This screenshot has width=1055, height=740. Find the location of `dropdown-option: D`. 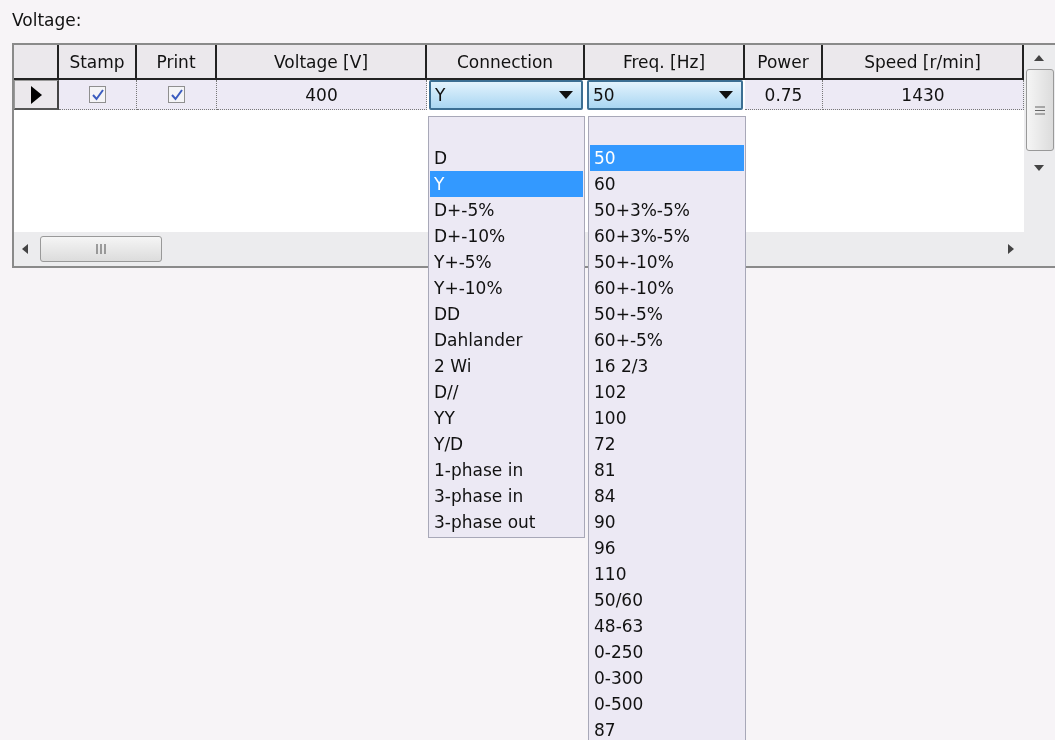

dropdown-option: D is located at coordinates (506, 158).